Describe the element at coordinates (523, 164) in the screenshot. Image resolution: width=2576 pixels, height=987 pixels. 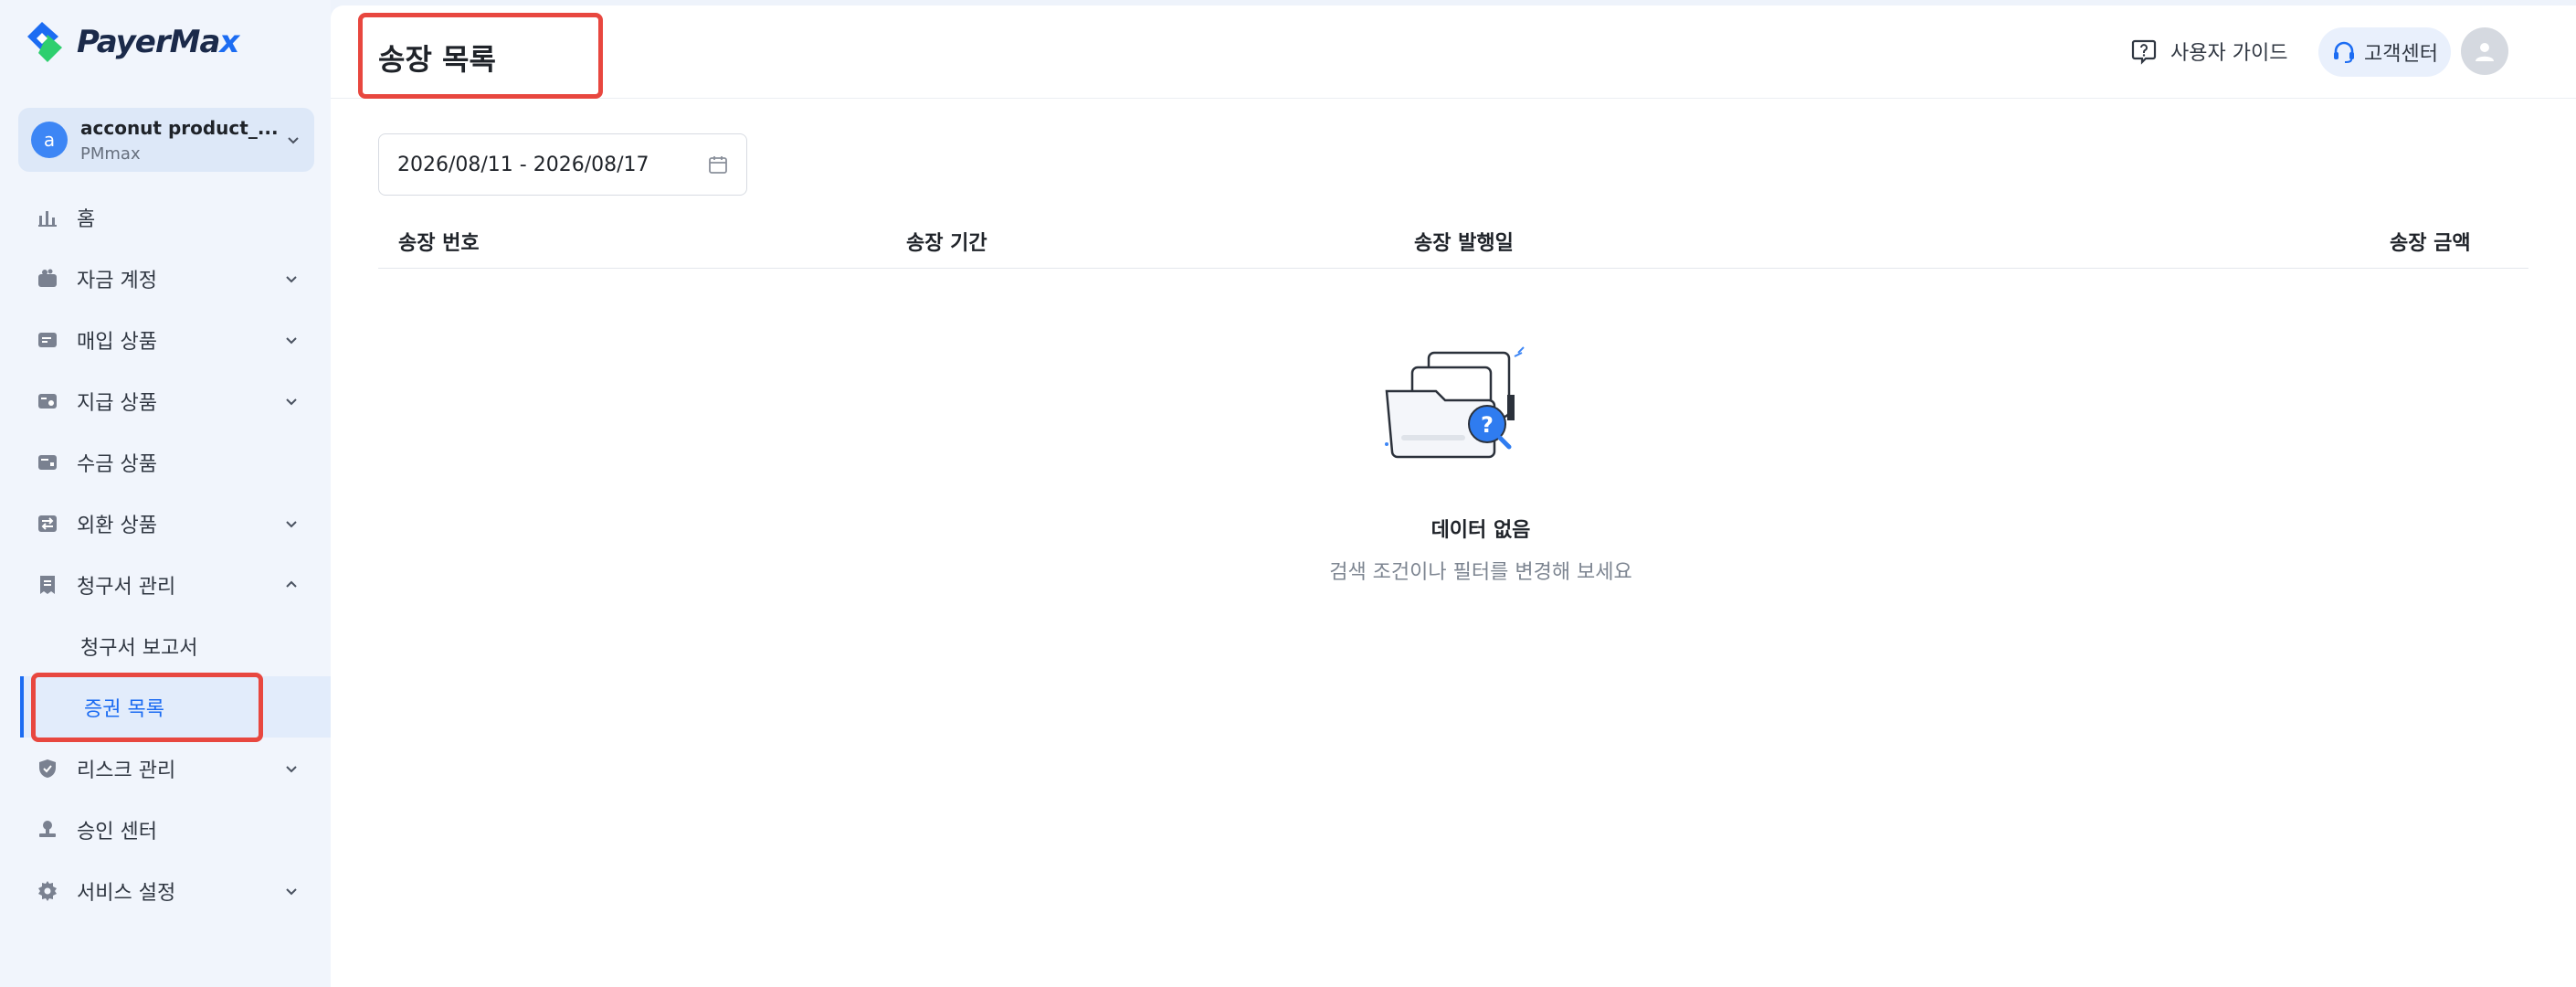
I see `date-range-value: 2026/08/11 - 2026/08/17` at that location.